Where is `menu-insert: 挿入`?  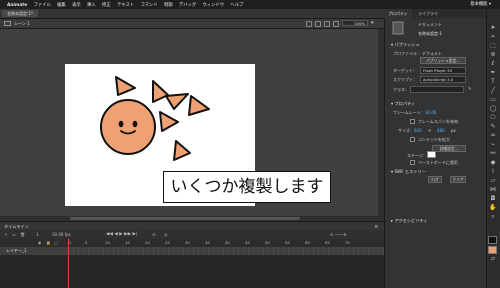
menu-insert: 挿入 is located at coordinates (91, 5).